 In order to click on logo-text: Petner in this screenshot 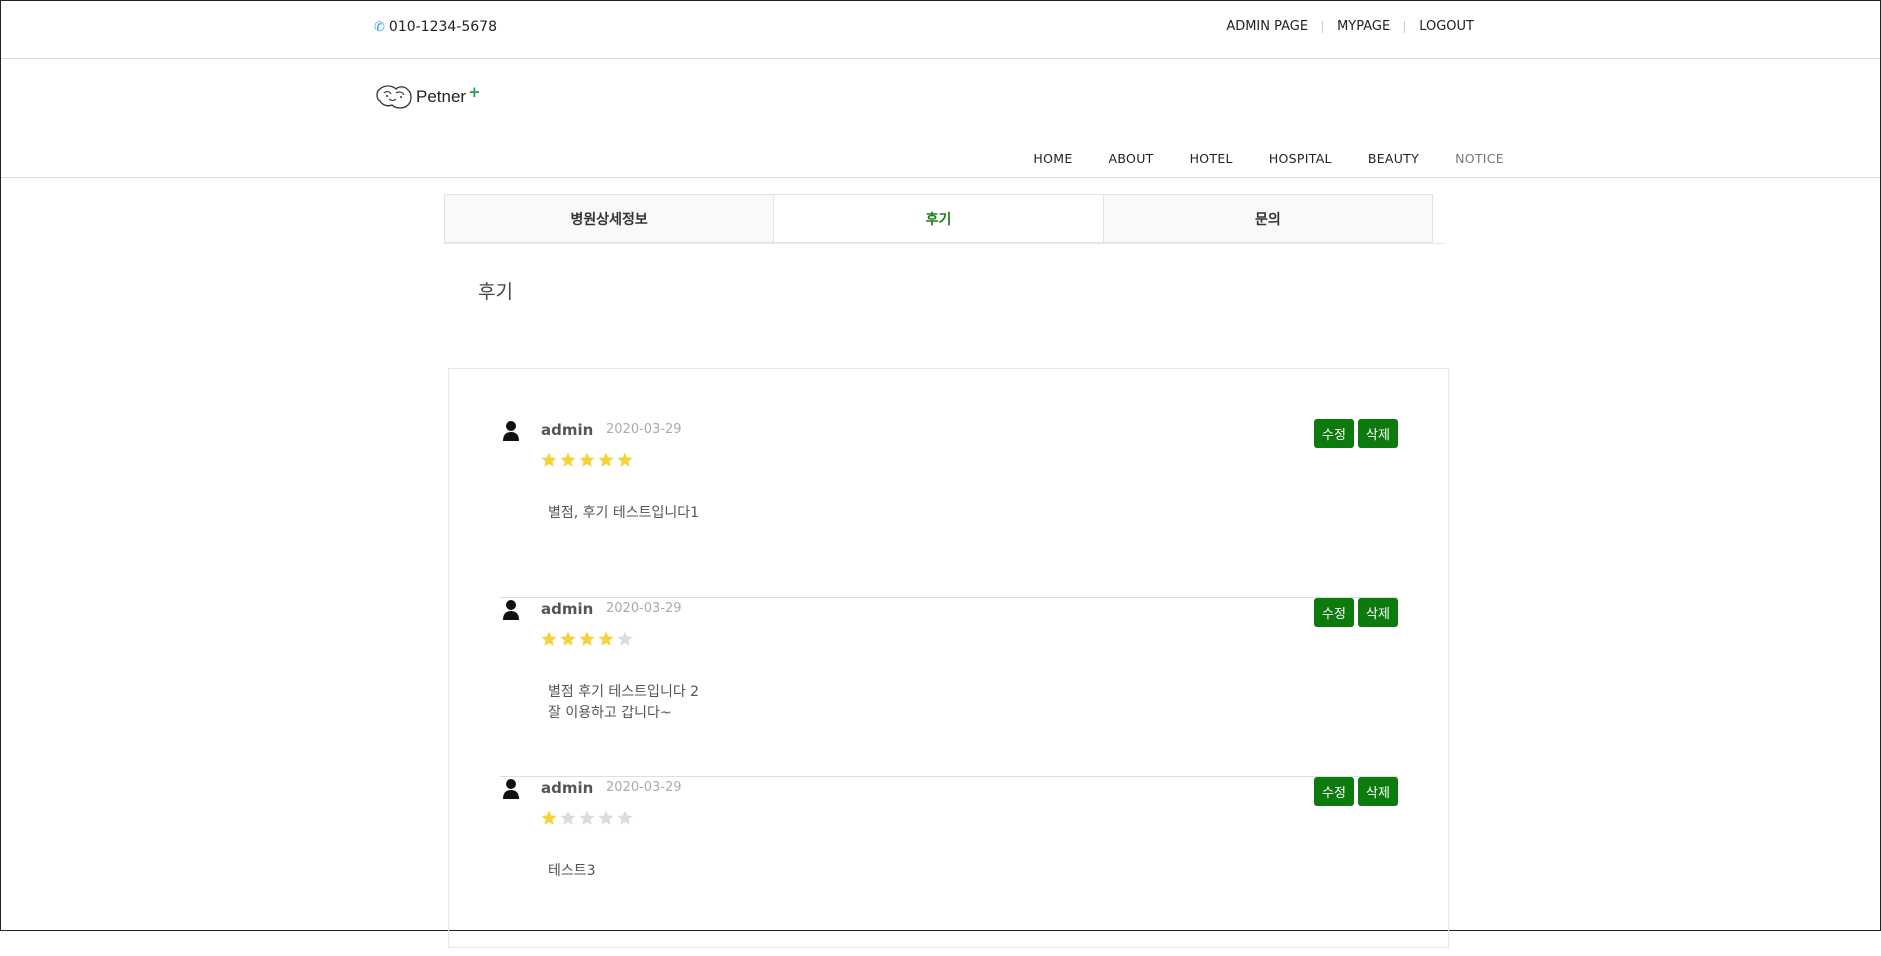, I will do `click(441, 96)`.